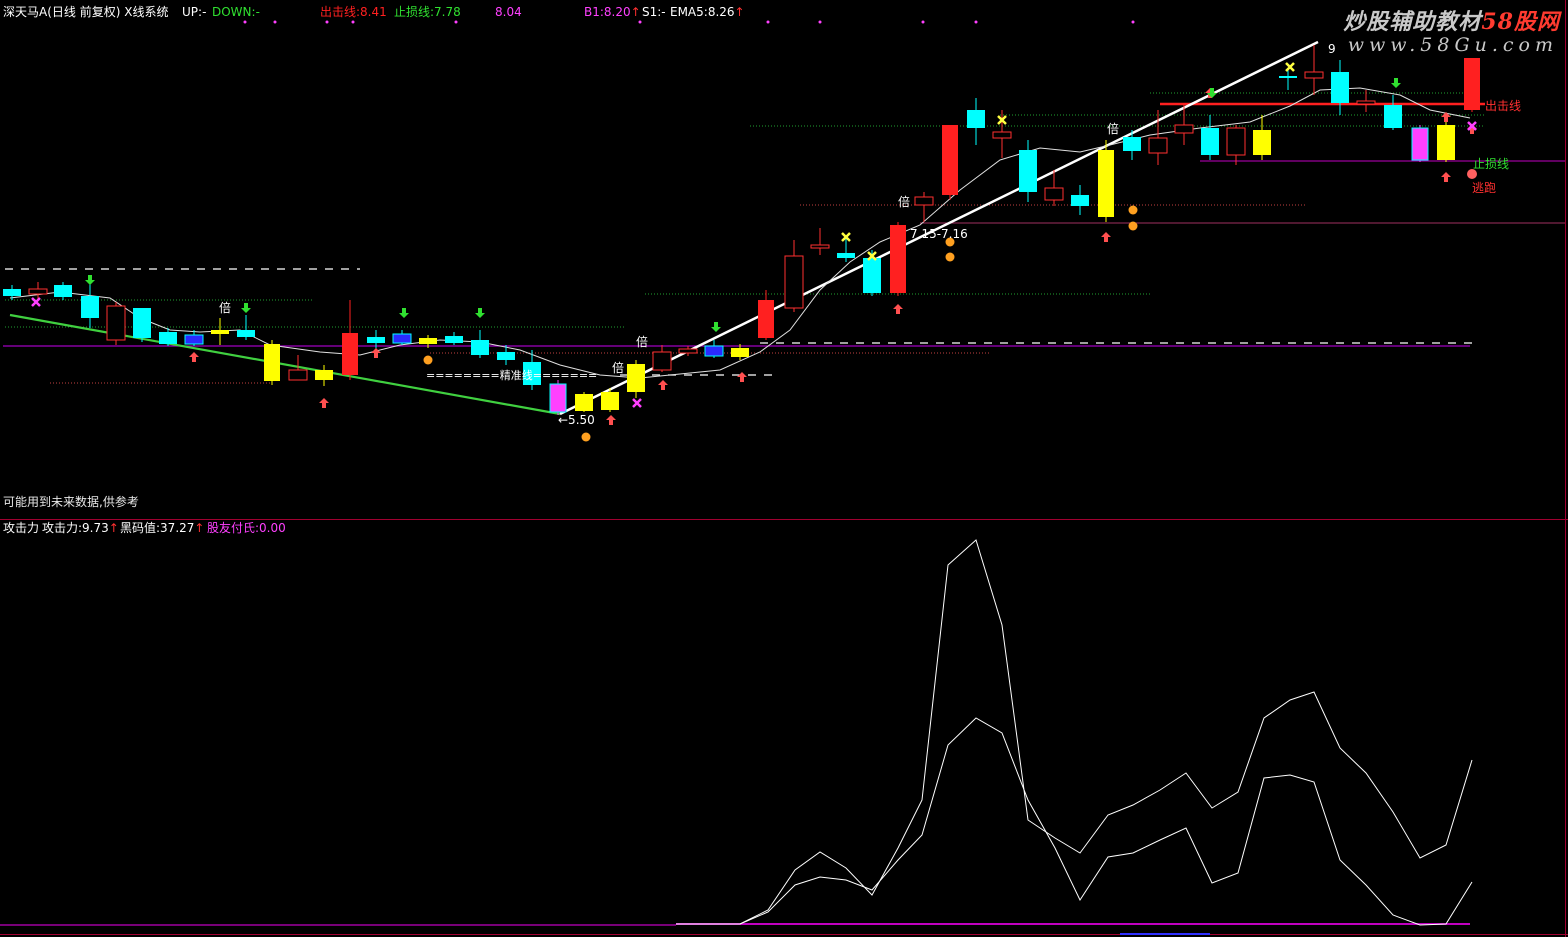 This screenshot has height=937, width=1568. What do you see at coordinates (71, 502) in the screenshot?
I see `future-data-note: 可能用到未来数据,供参考` at bounding box center [71, 502].